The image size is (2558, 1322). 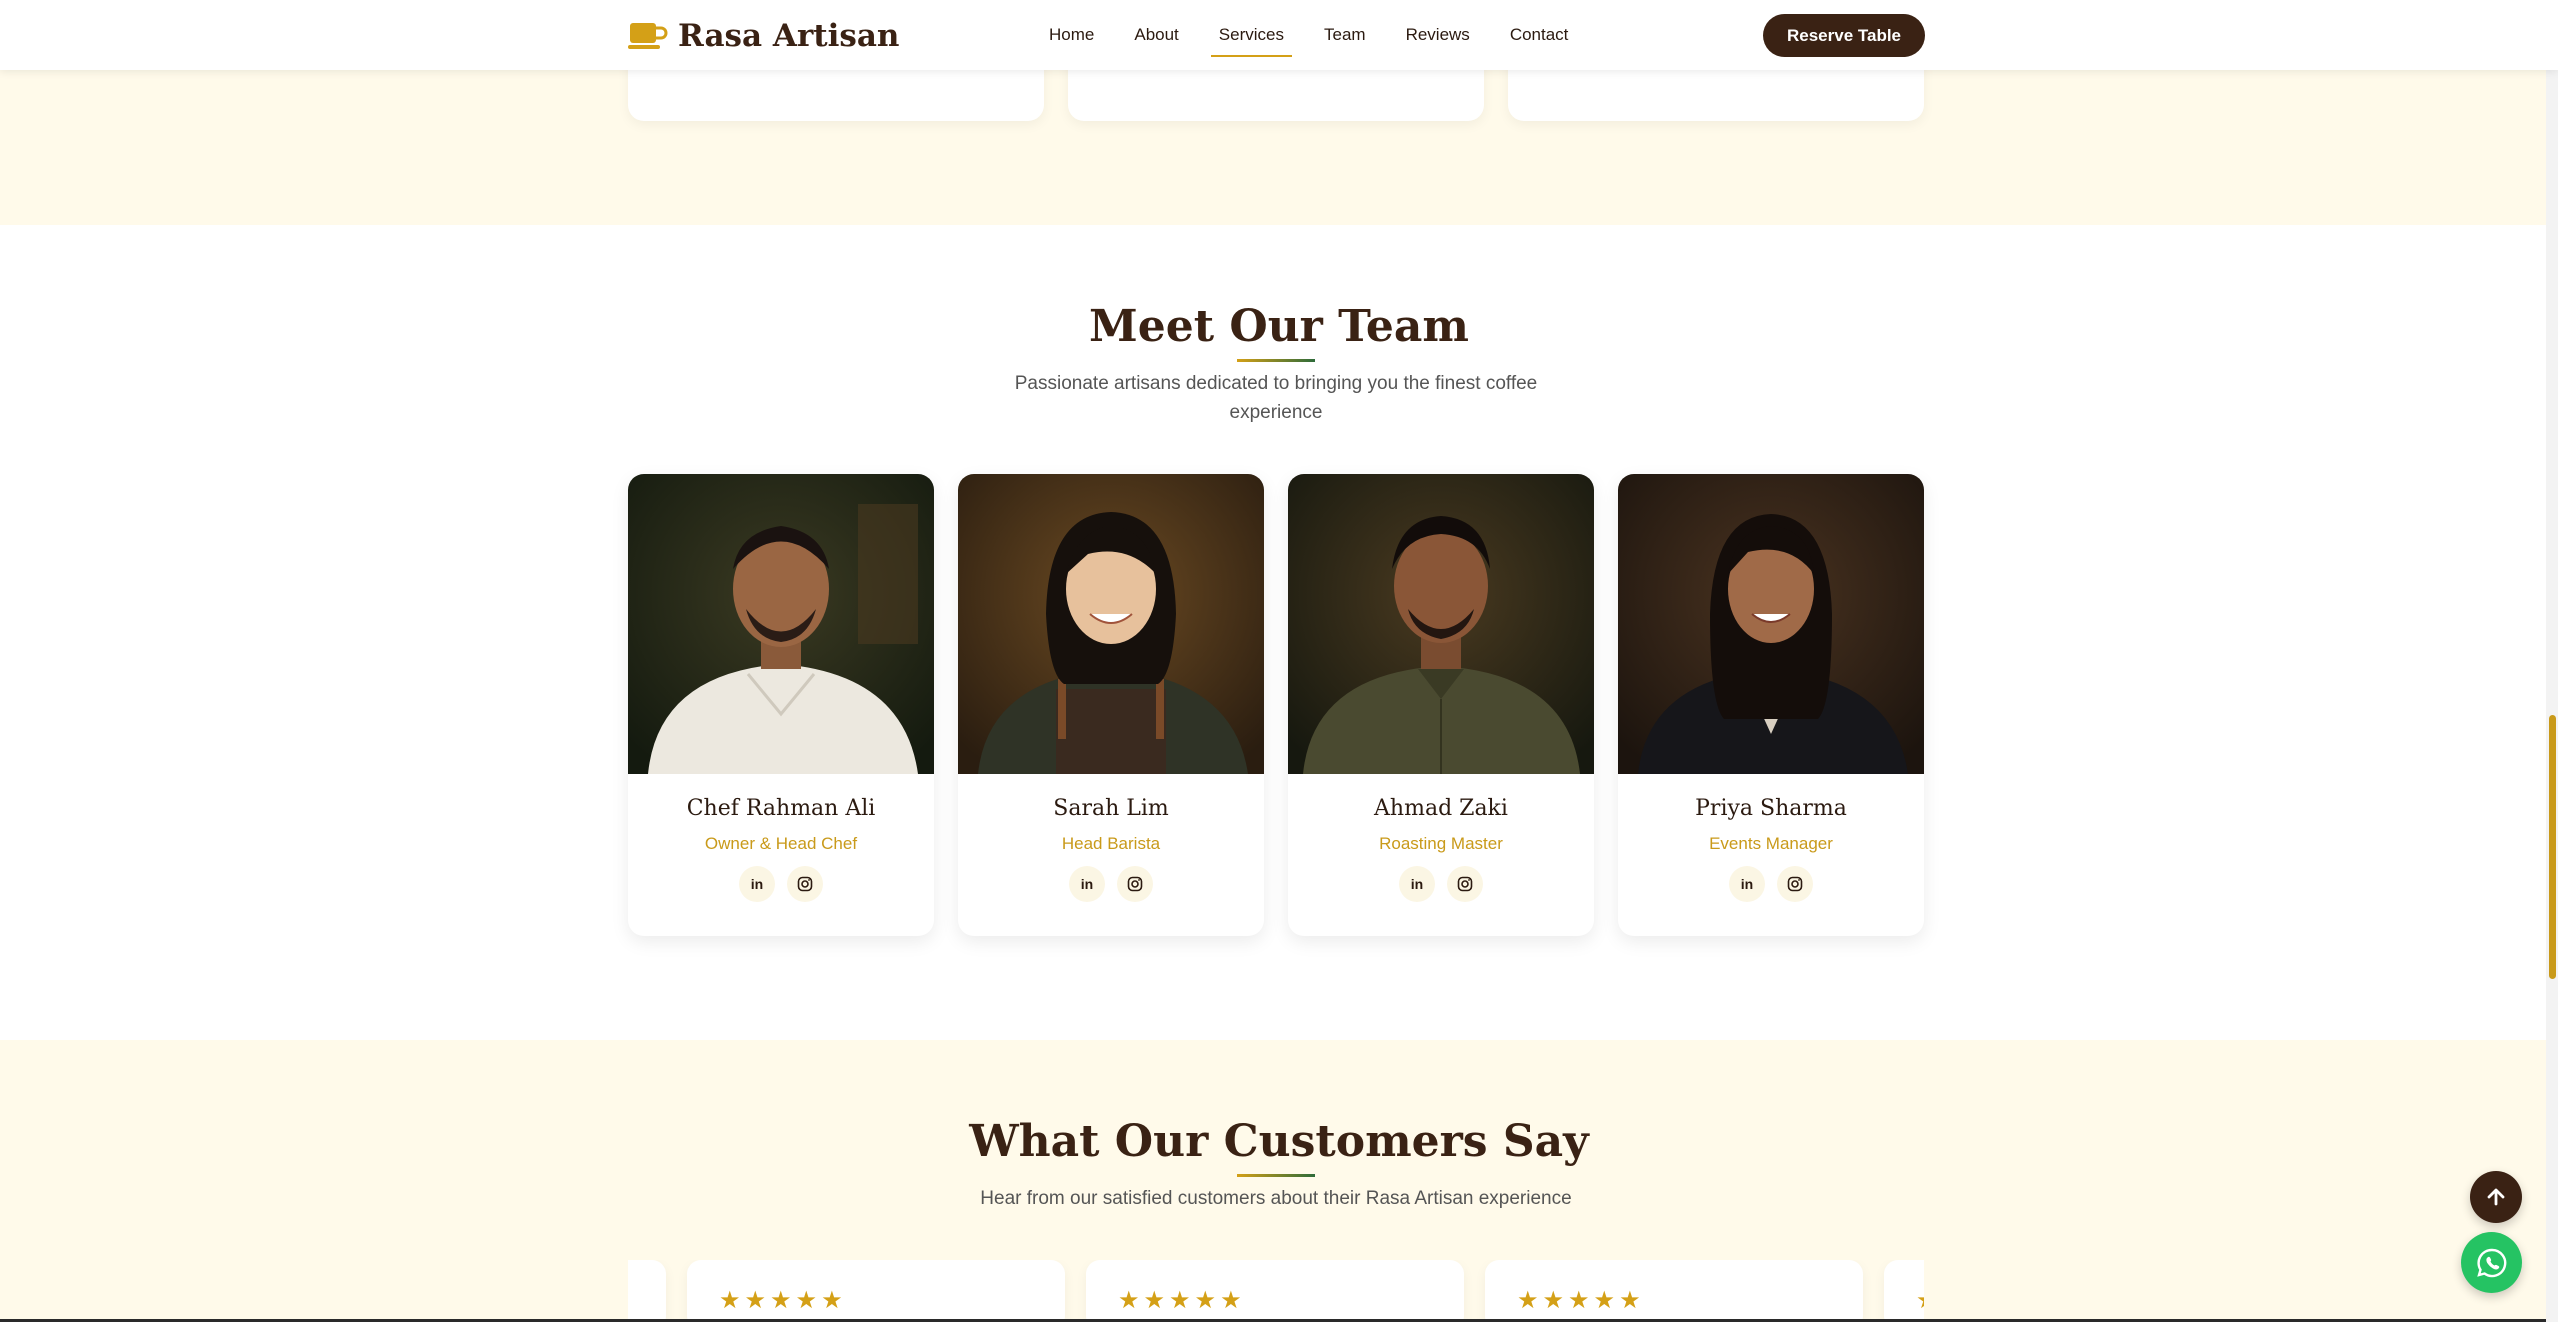 I want to click on member-role: Head Barista, so click(x=1111, y=843).